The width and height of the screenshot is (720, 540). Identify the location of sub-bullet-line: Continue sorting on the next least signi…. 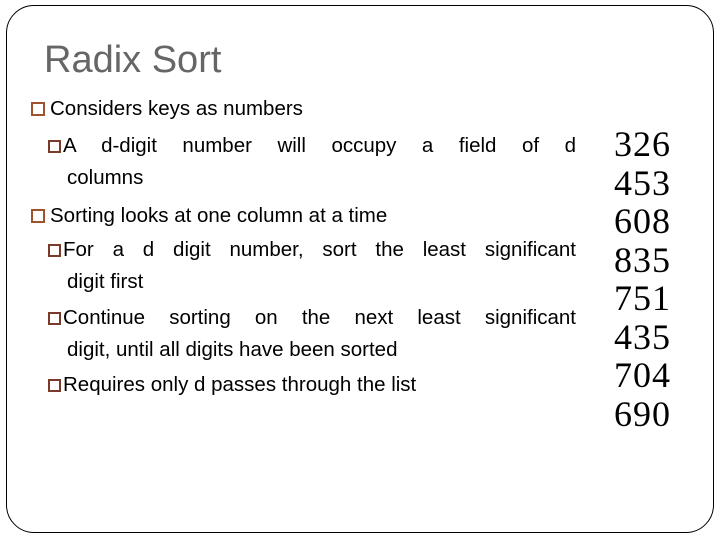
(312, 318).